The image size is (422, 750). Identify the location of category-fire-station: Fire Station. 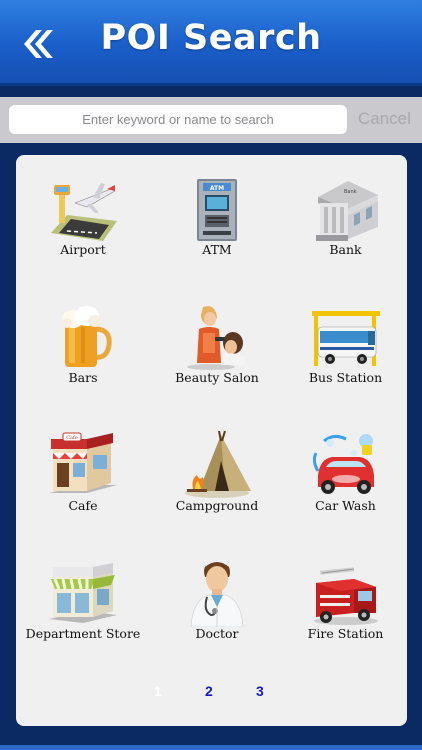
(345, 623).